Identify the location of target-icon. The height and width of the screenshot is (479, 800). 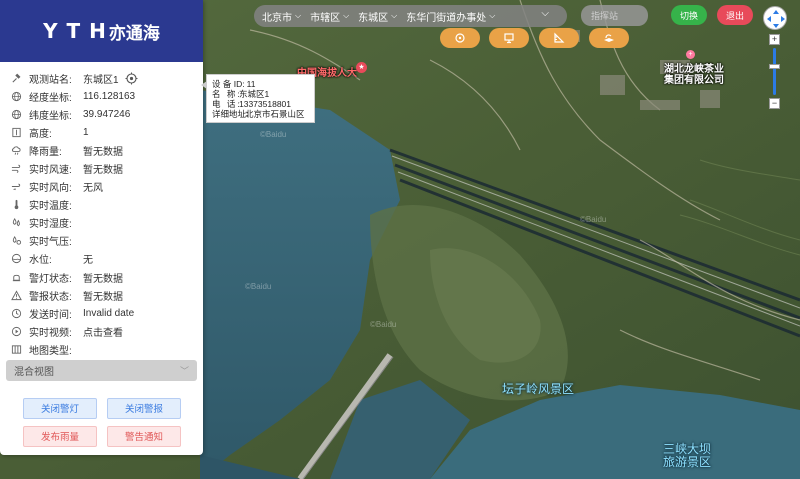
(460, 38).